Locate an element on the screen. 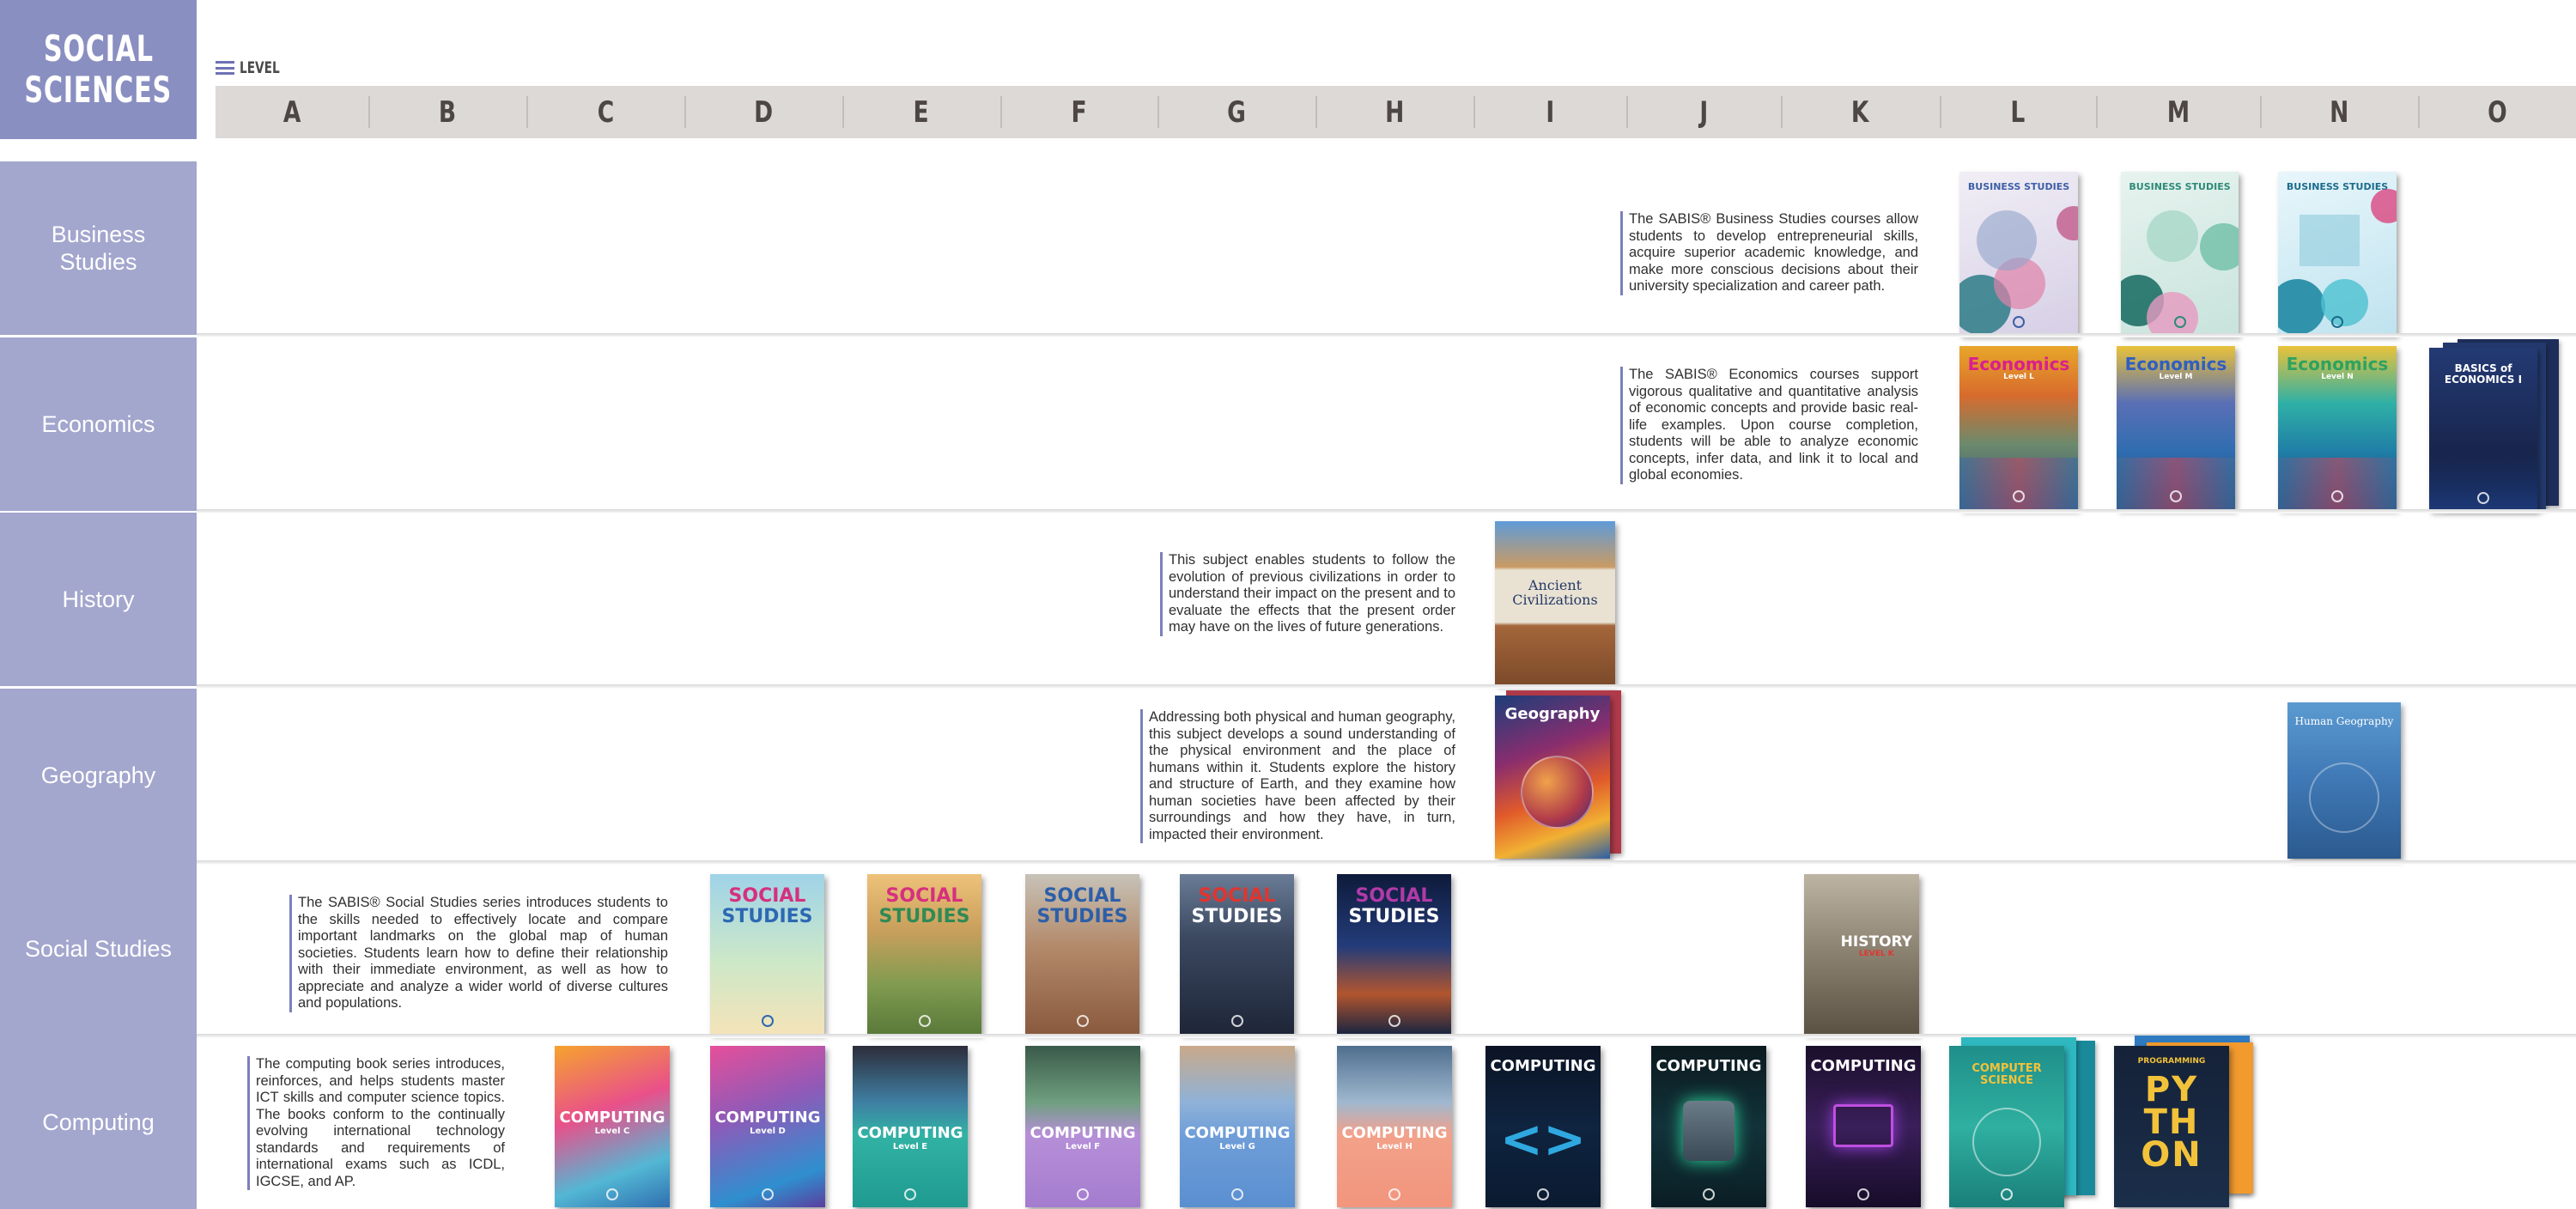  book-computing-c: COMPUTING Level C is located at coordinates (612, 1127).